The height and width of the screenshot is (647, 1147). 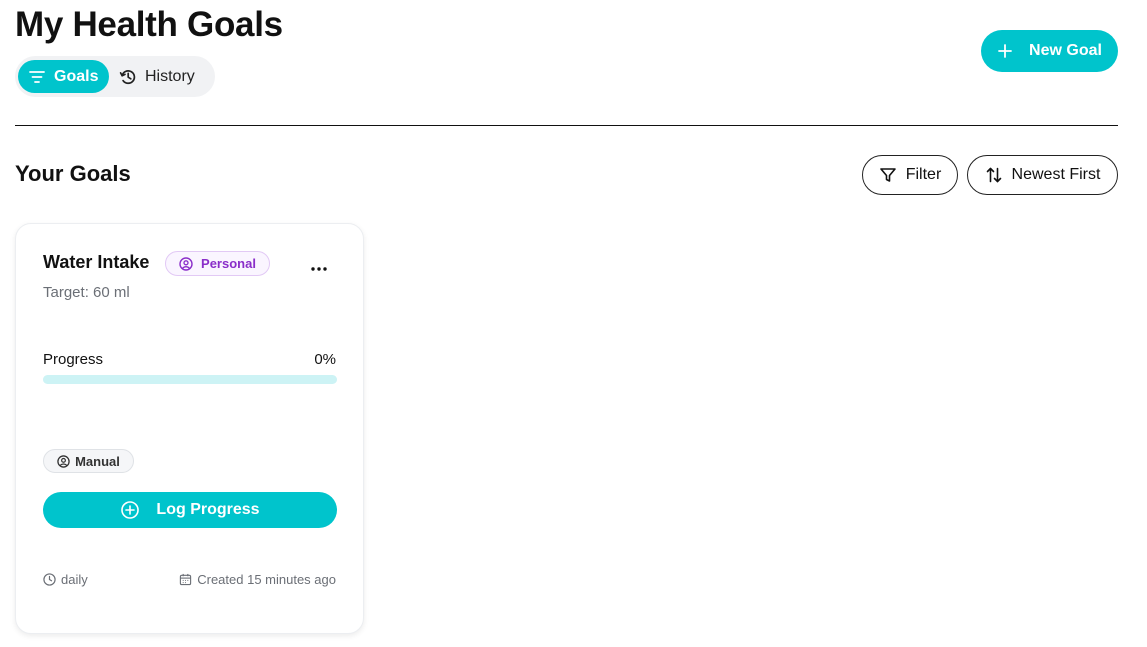 I want to click on source-label: Manual, so click(x=97, y=461).